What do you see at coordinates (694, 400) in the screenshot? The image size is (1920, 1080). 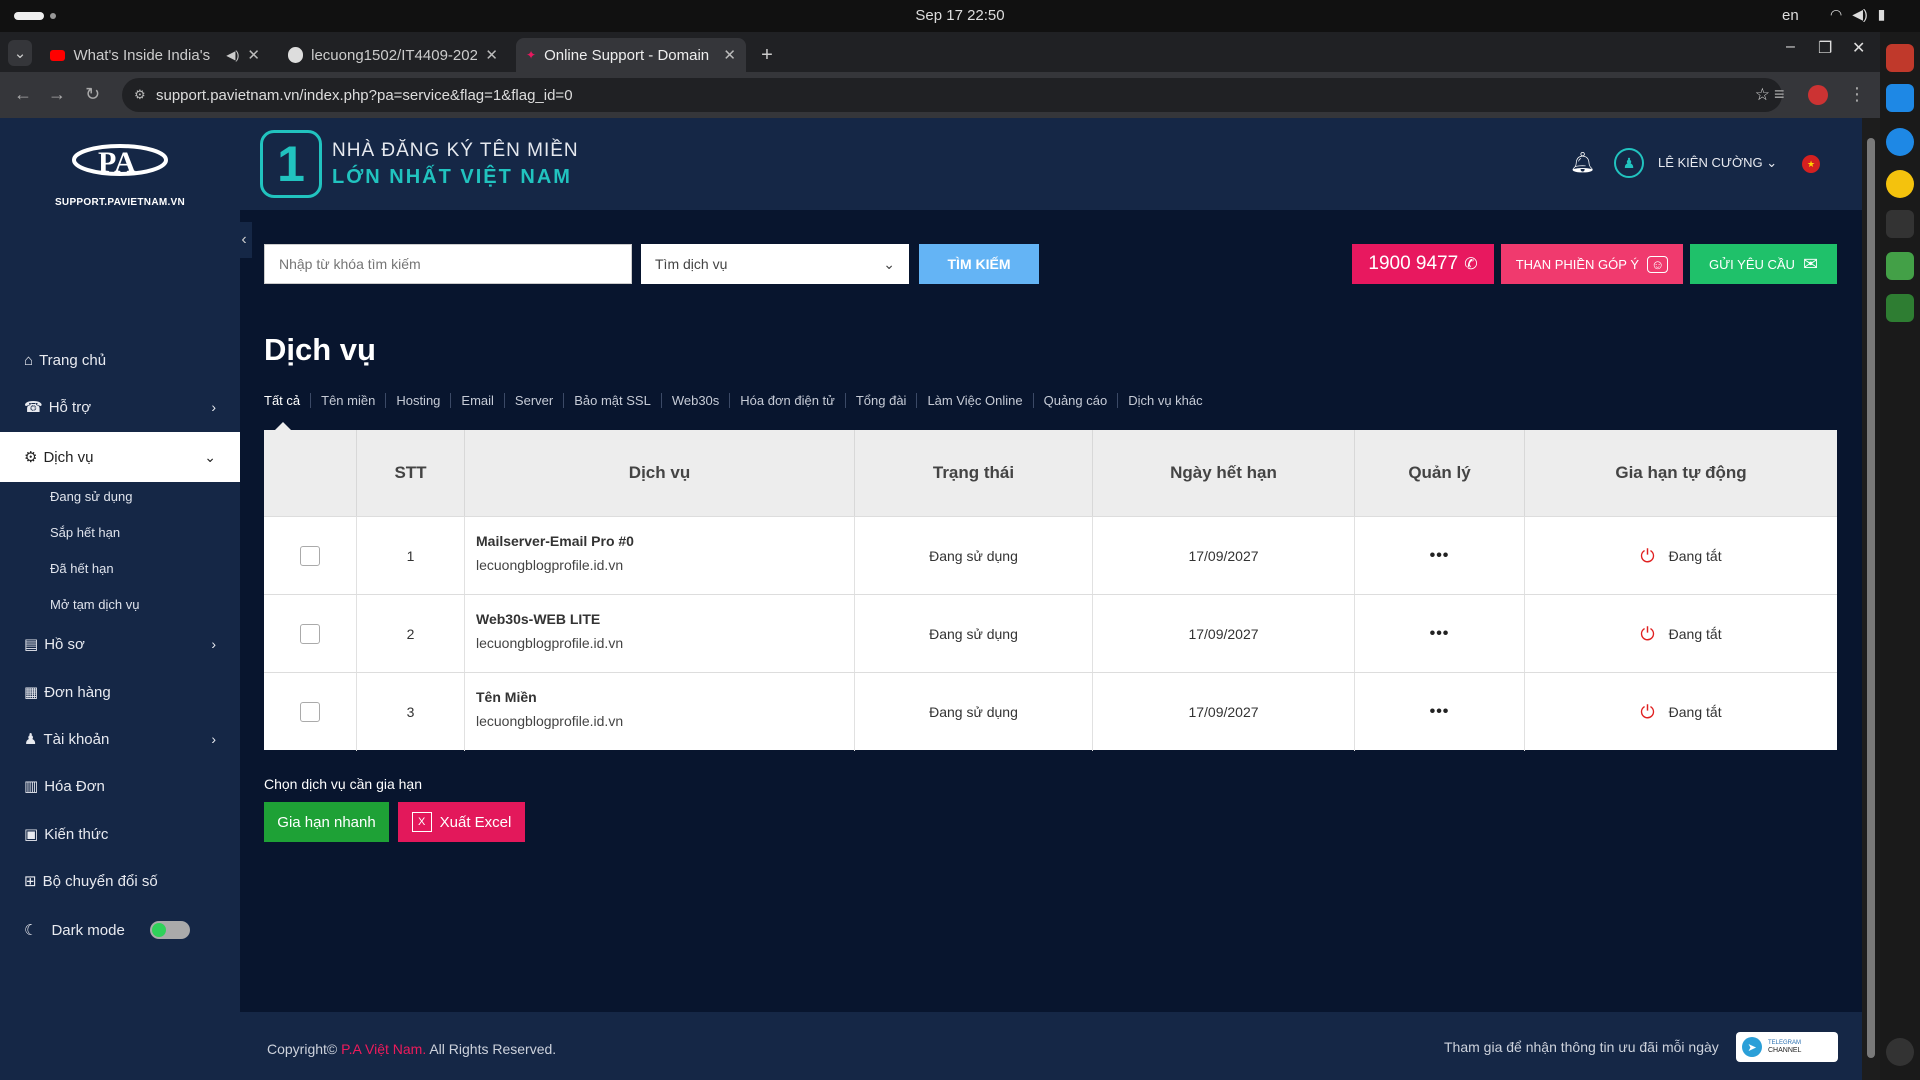 I see `tab-web30s: Web30s` at bounding box center [694, 400].